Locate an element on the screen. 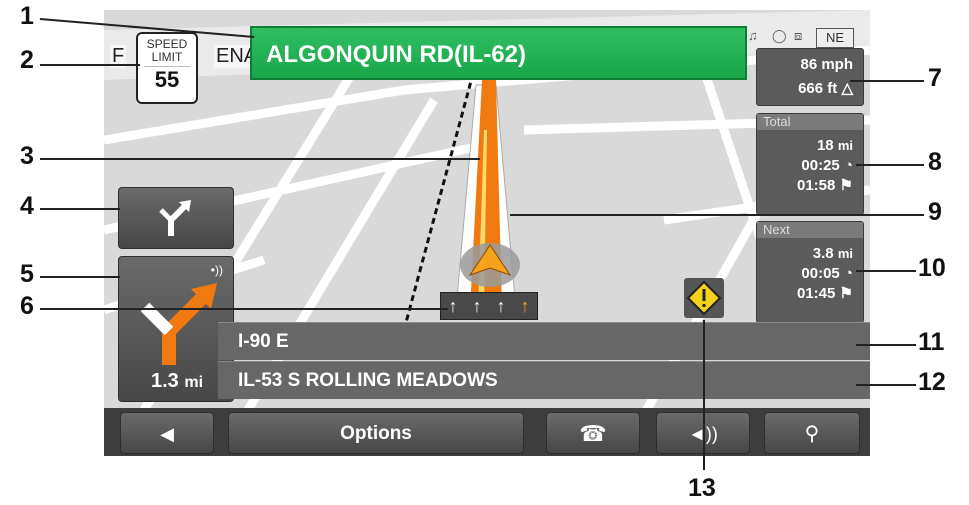 The height and width of the screenshot is (505, 969). next-maneuver-preview-button is located at coordinates (176, 218).